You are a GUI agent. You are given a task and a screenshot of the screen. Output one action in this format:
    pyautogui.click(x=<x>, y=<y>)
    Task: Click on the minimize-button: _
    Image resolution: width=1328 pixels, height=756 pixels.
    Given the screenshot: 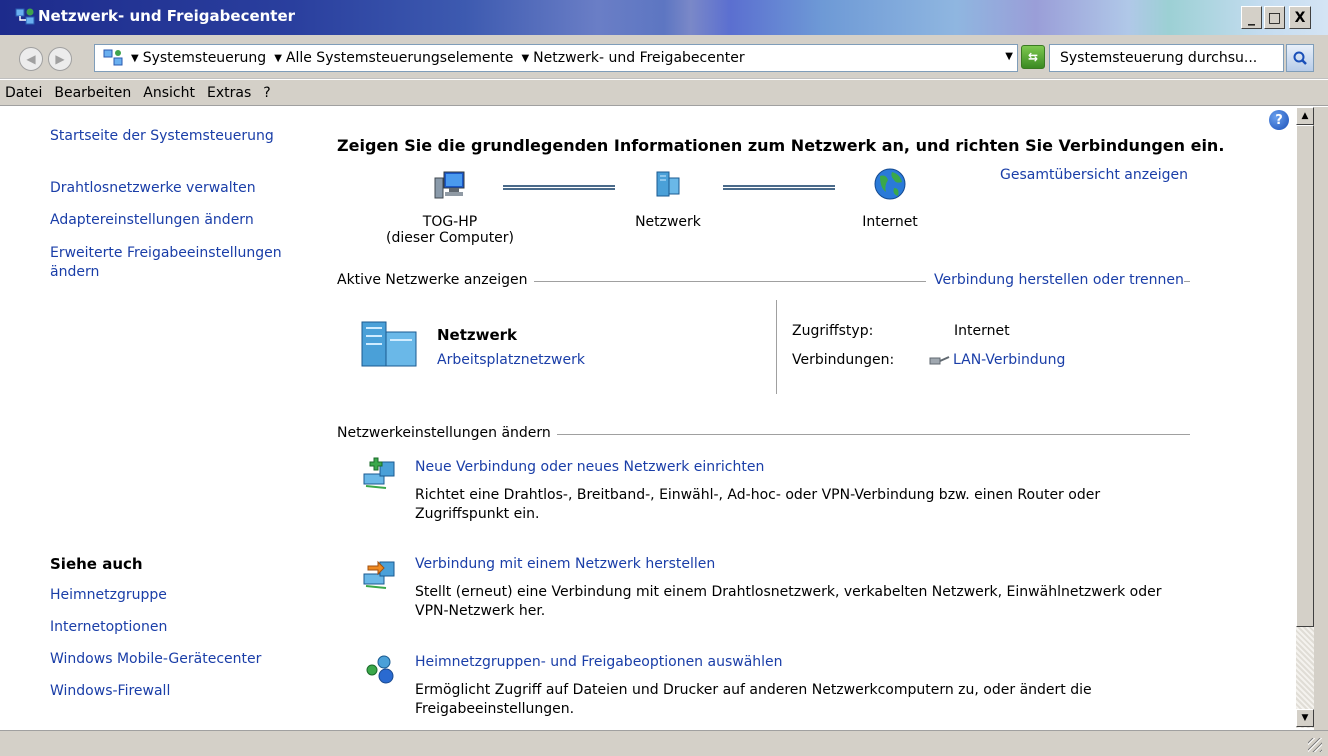 What is the action you would take?
    pyautogui.click(x=1251, y=17)
    